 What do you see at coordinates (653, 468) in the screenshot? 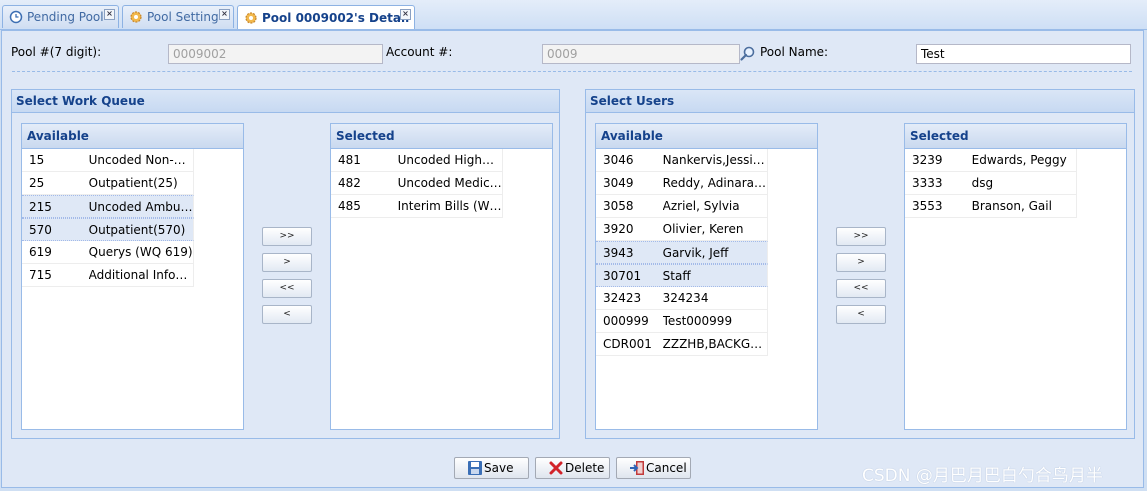
I see `cancel-button: Cancel` at bounding box center [653, 468].